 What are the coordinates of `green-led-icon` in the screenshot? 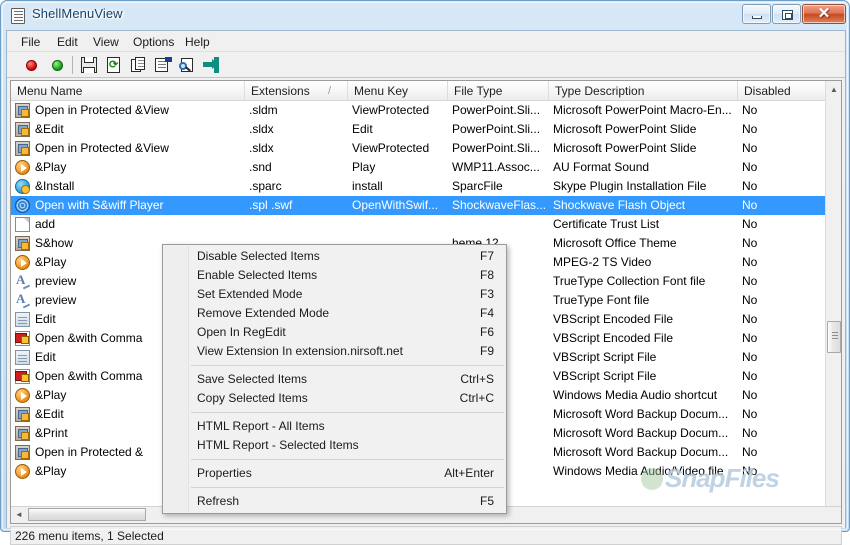 It's located at (57, 65).